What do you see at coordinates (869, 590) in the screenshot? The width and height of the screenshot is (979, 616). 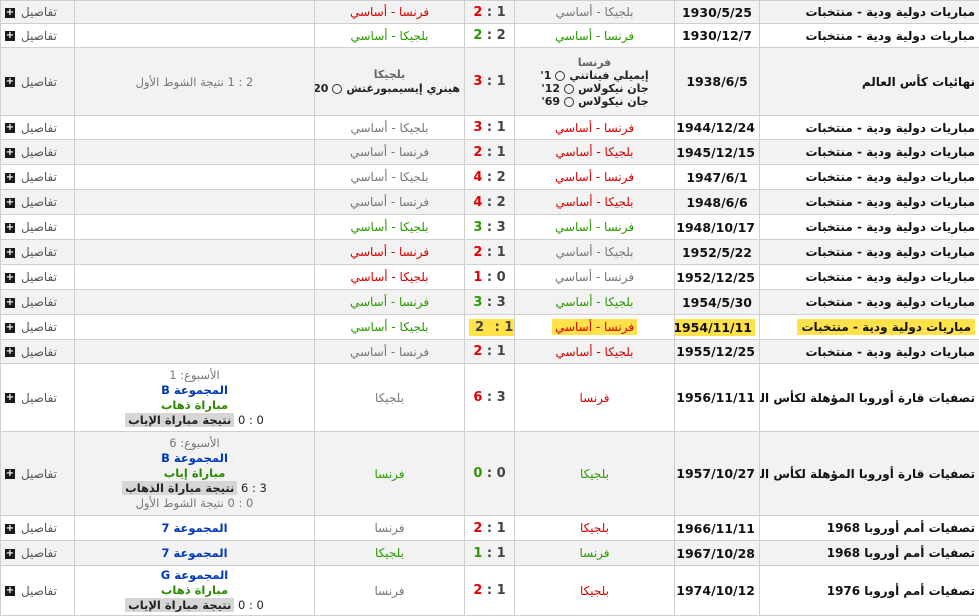 I see `competition-cell: تصفيات أمم أوروبا 1976` at bounding box center [869, 590].